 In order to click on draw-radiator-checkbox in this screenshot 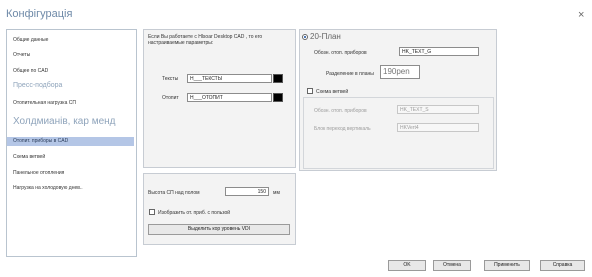, I will do `click(152, 212)`.